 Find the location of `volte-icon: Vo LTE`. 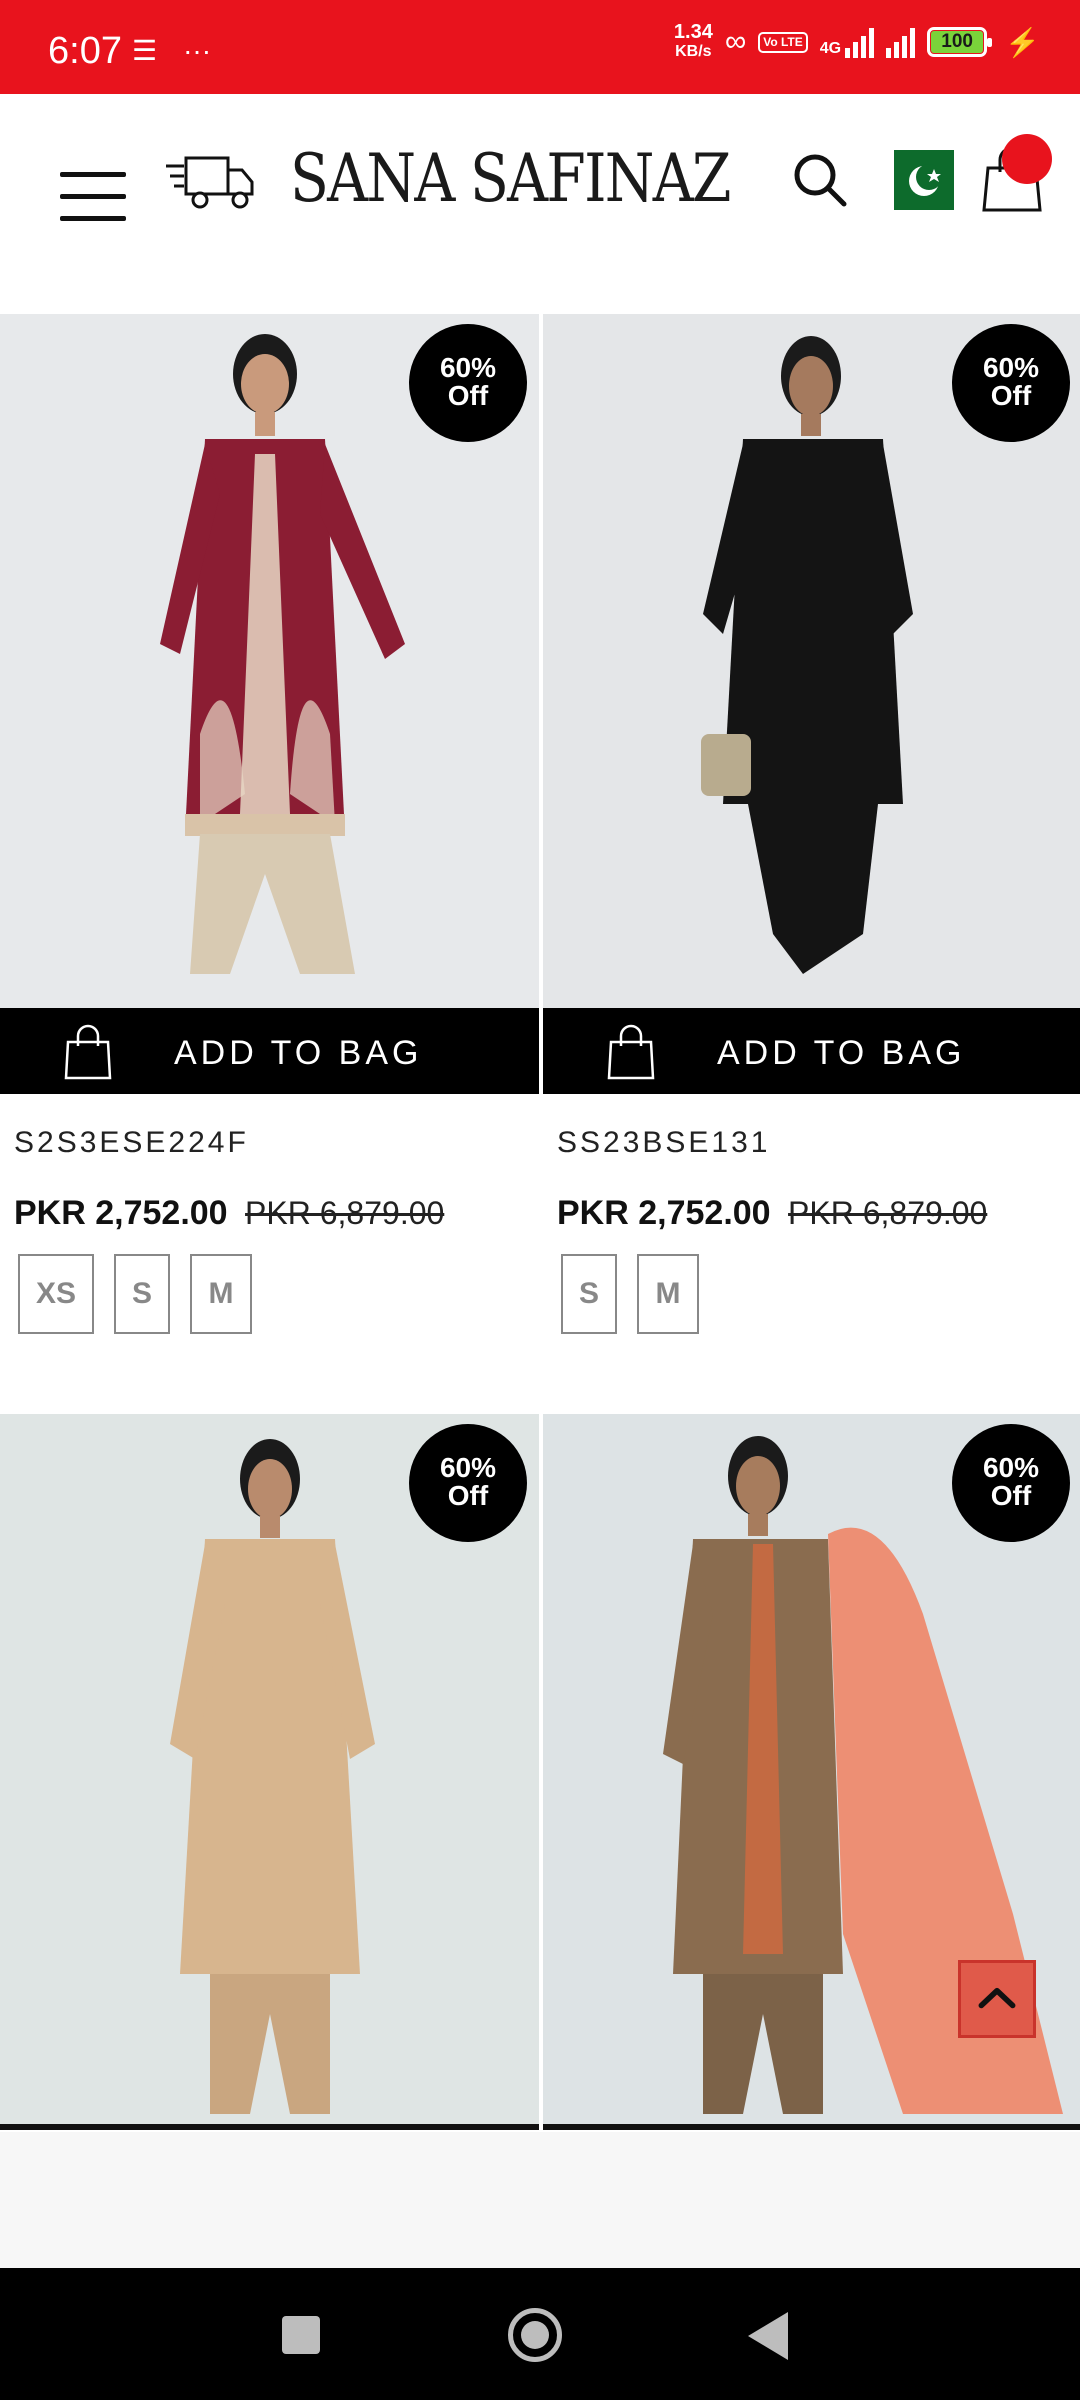

volte-icon: Vo LTE is located at coordinates (783, 42).